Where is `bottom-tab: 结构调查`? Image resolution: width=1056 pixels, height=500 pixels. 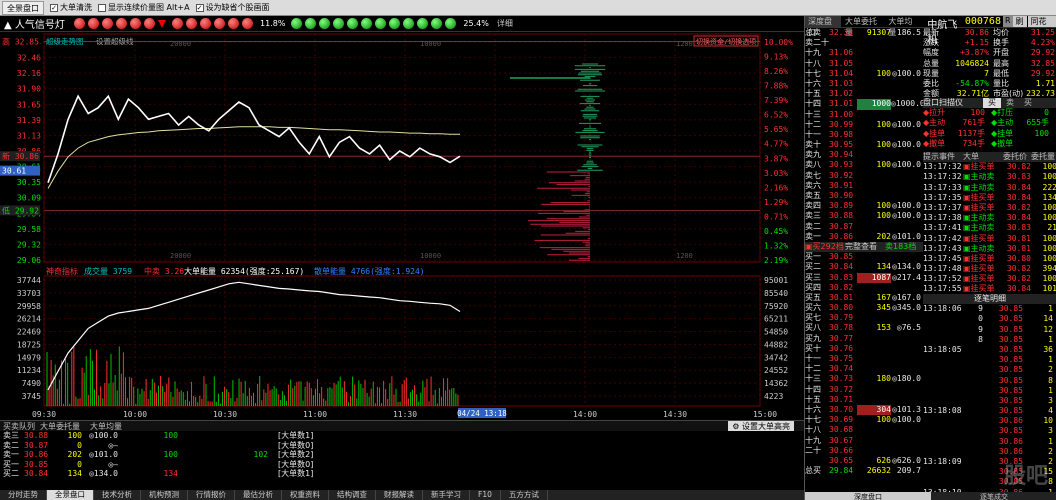 bottom-tab: 结构调查 is located at coordinates (352, 495).